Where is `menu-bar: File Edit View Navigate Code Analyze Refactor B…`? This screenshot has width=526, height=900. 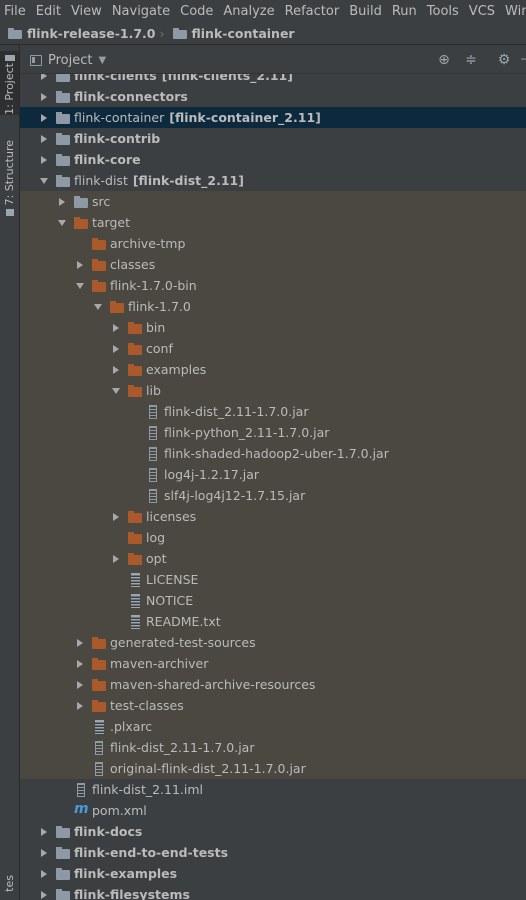 menu-bar: File Edit View Navigate Code Analyze Refactor B… is located at coordinates (263, 11).